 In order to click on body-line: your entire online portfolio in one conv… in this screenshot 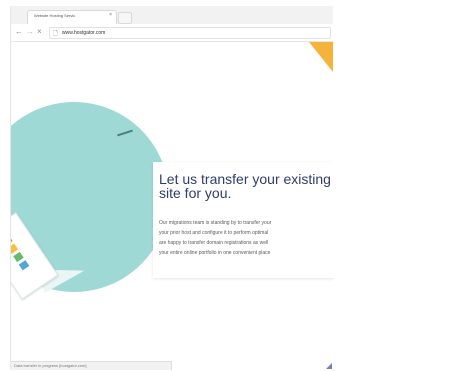, I will do `click(215, 253)`.